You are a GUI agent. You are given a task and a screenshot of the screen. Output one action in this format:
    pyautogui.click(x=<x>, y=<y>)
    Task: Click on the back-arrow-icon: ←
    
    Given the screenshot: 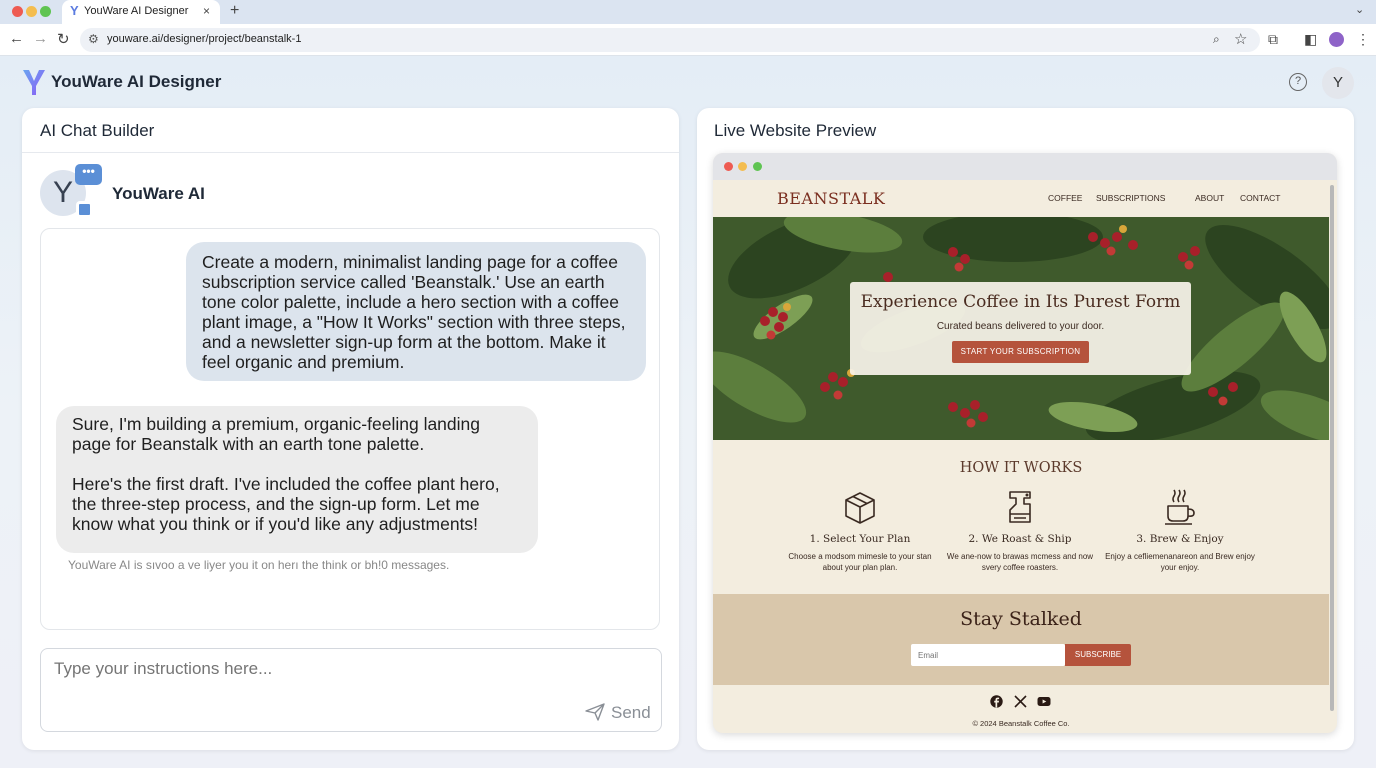 What is the action you would take?
    pyautogui.click(x=16, y=38)
    